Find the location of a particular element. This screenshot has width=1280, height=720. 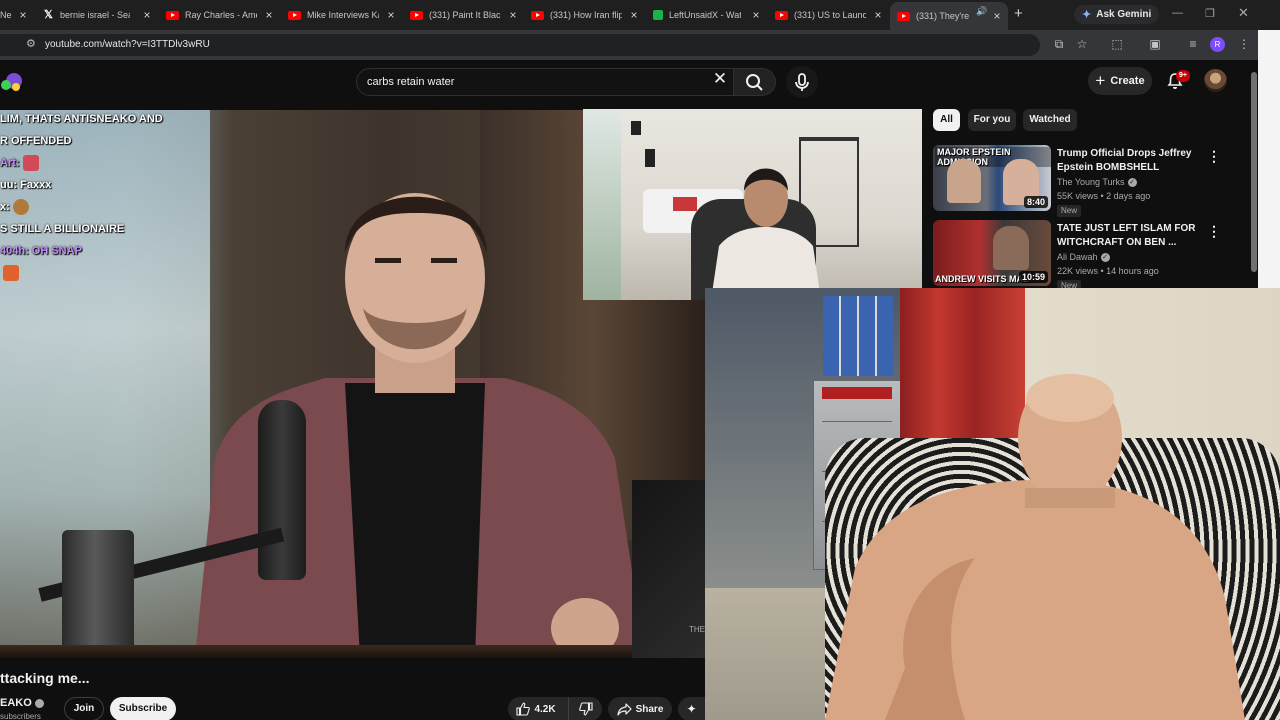

like-button: 4.2K is located at coordinates (536, 708).